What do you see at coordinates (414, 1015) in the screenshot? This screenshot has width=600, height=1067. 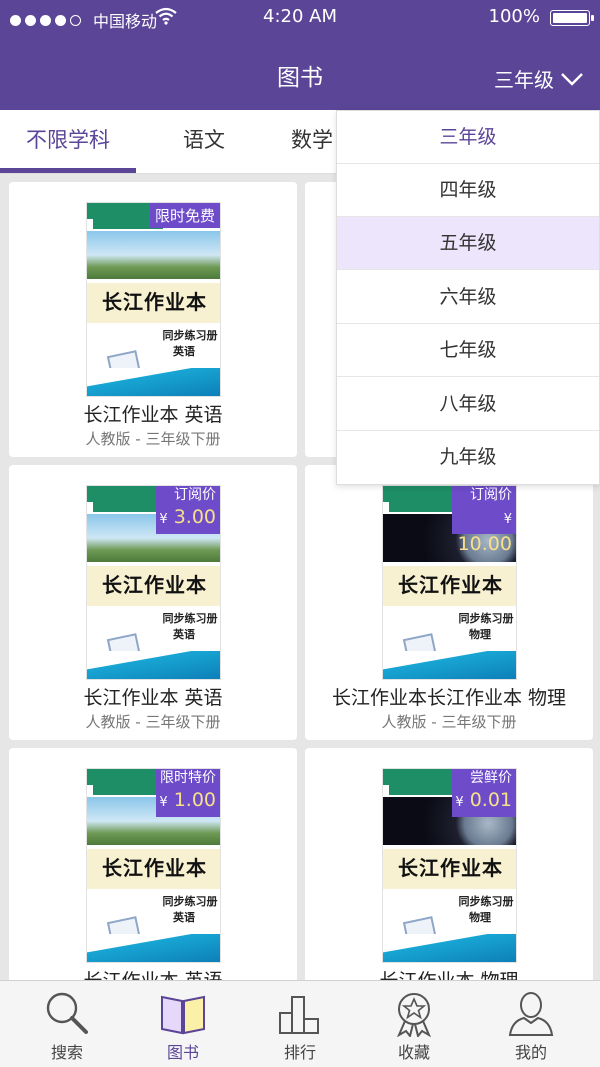 I see `medal-icon` at bounding box center [414, 1015].